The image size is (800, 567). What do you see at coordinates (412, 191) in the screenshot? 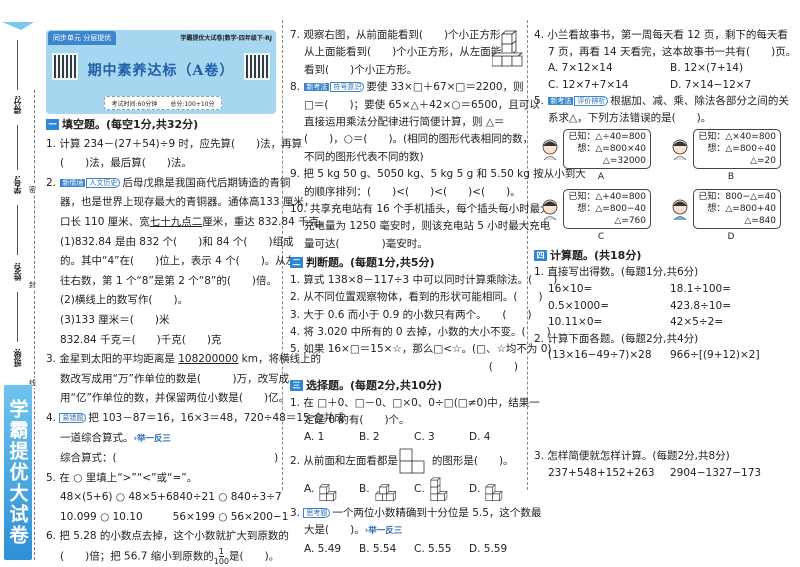
I see `text: 的顺序排列：( )<( )<( )<( )。` at bounding box center [412, 191].